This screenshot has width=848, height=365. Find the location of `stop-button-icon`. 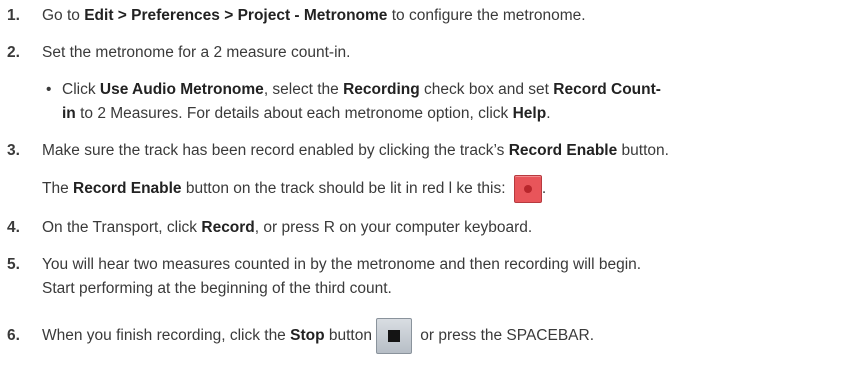

stop-button-icon is located at coordinates (393, 336).